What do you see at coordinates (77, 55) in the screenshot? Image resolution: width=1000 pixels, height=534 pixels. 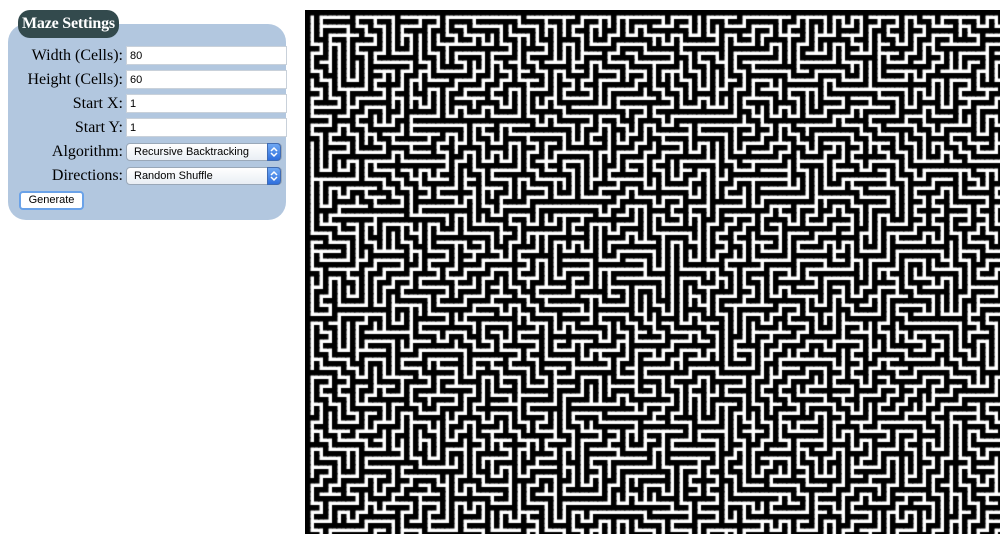 I see `width-label: Width (Cells):` at bounding box center [77, 55].